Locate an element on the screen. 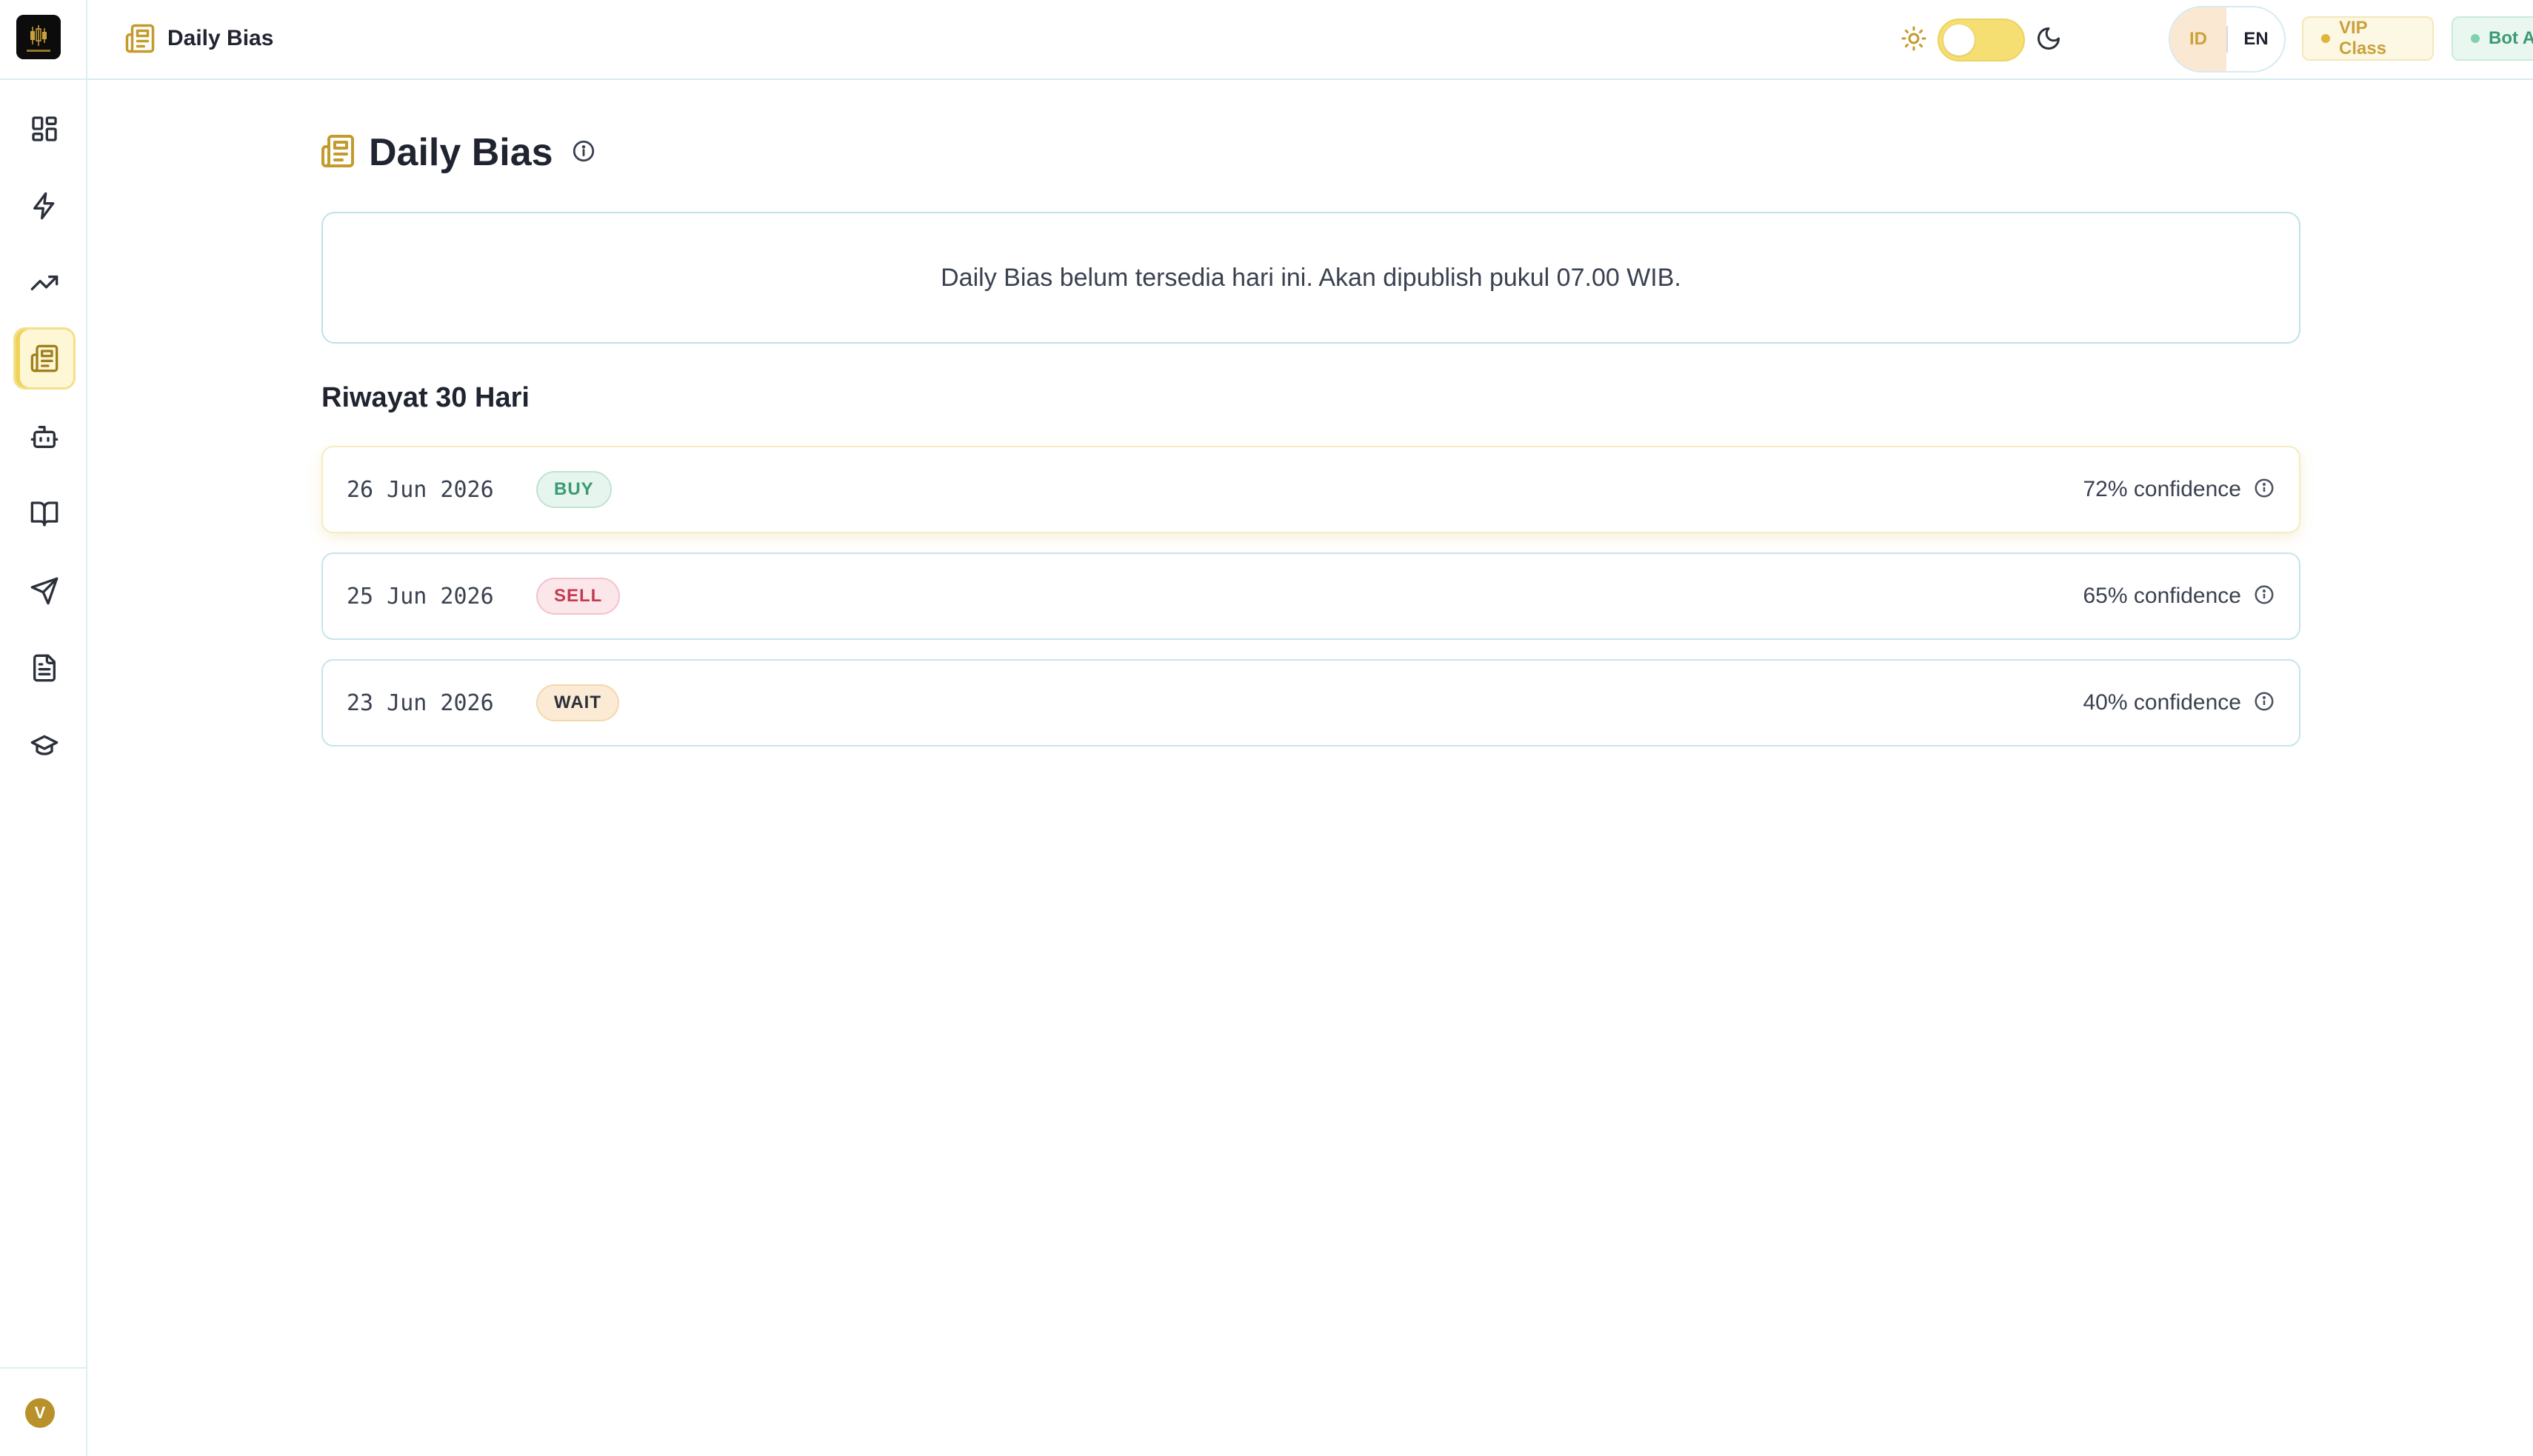  send-icon is located at coordinates (44, 591).